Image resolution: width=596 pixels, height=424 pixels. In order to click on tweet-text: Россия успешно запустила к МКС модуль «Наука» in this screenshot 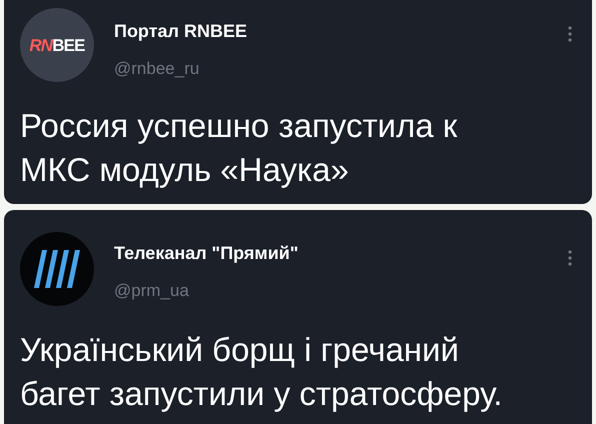, I will do `click(239, 148)`.